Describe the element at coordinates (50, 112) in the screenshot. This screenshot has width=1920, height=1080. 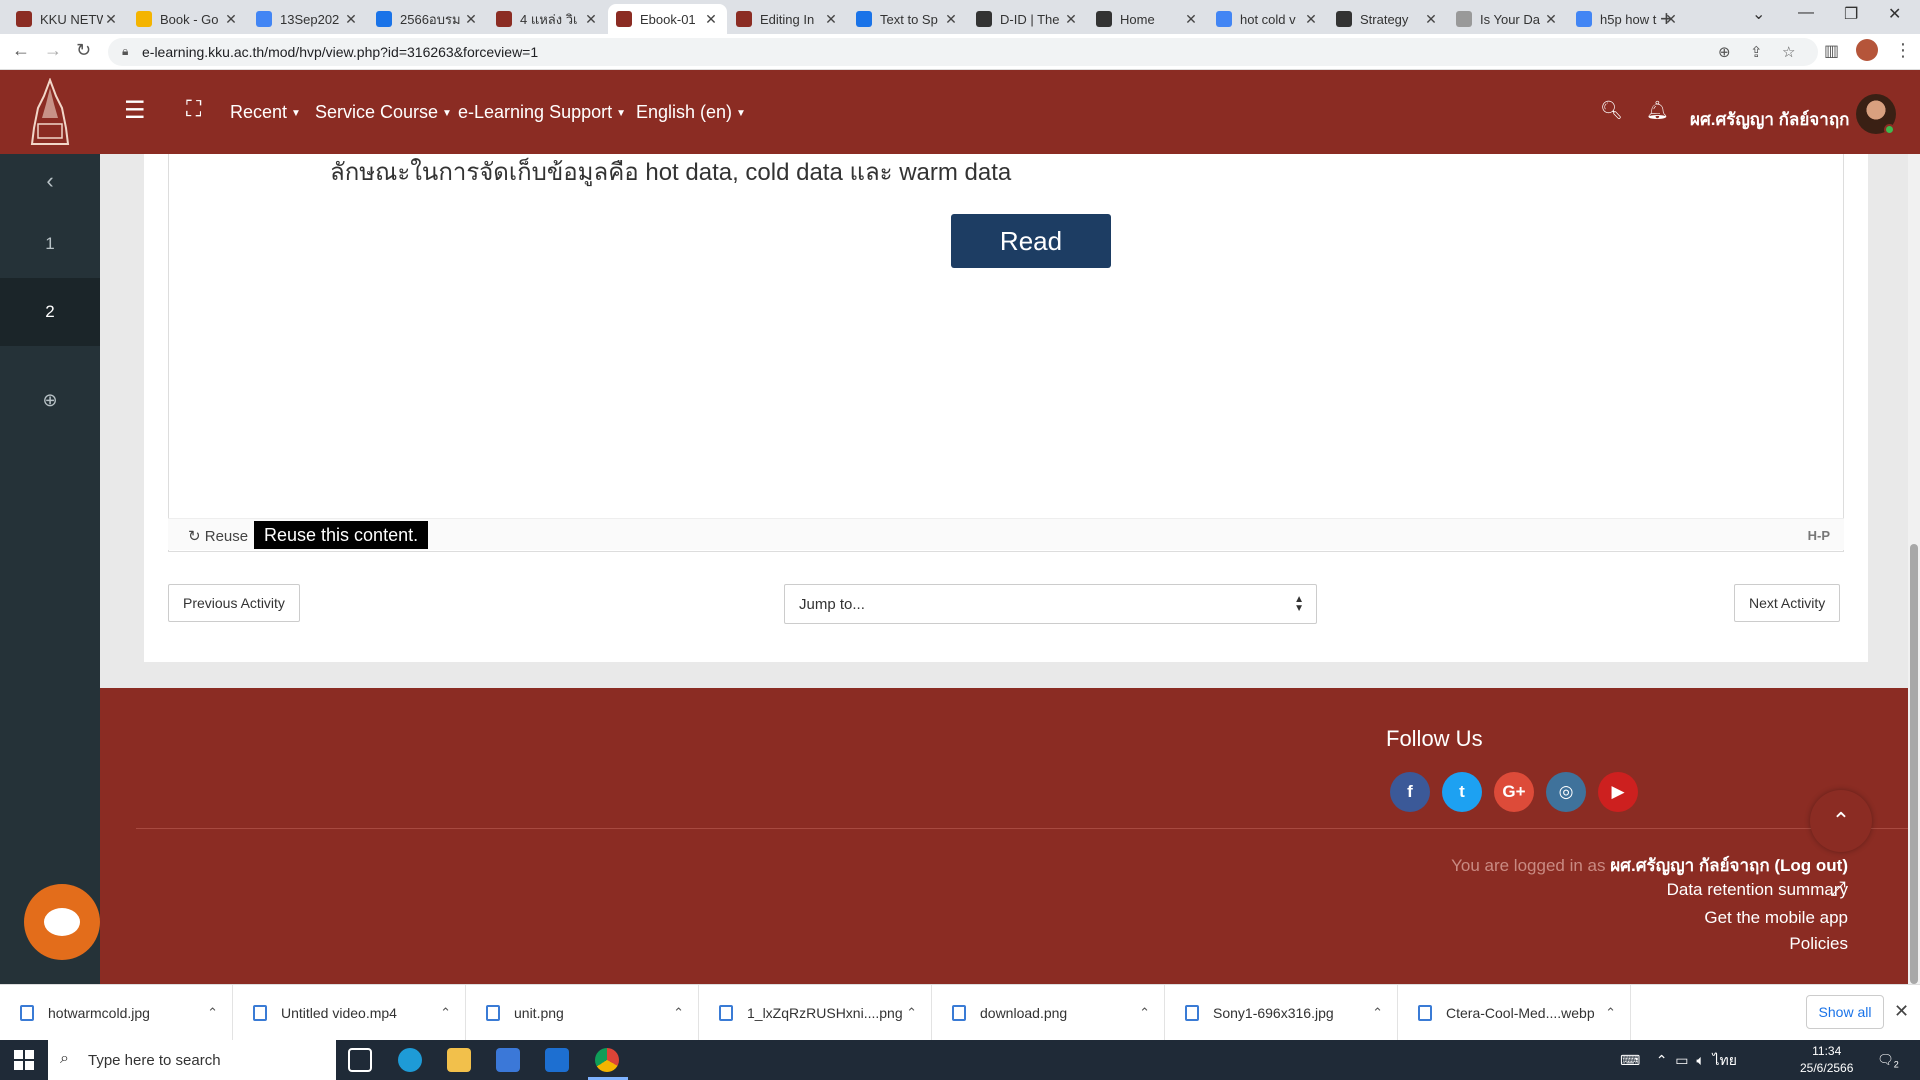
I see `kku-logo` at that location.